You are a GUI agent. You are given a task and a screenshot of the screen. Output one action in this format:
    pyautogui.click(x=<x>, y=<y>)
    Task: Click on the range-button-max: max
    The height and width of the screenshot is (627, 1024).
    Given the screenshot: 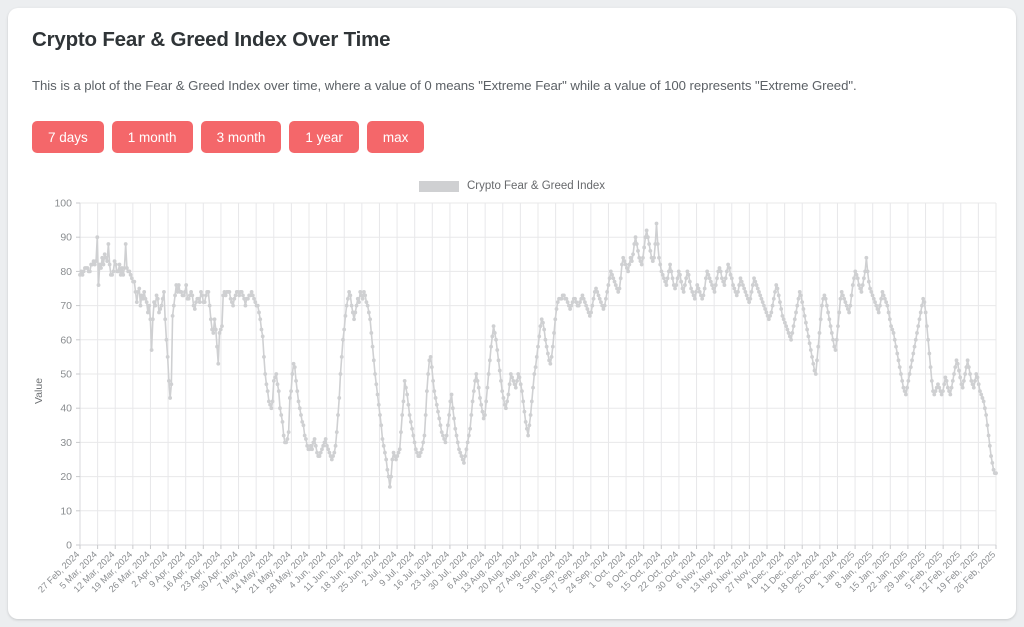 What is the action you would take?
    pyautogui.click(x=395, y=137)
    